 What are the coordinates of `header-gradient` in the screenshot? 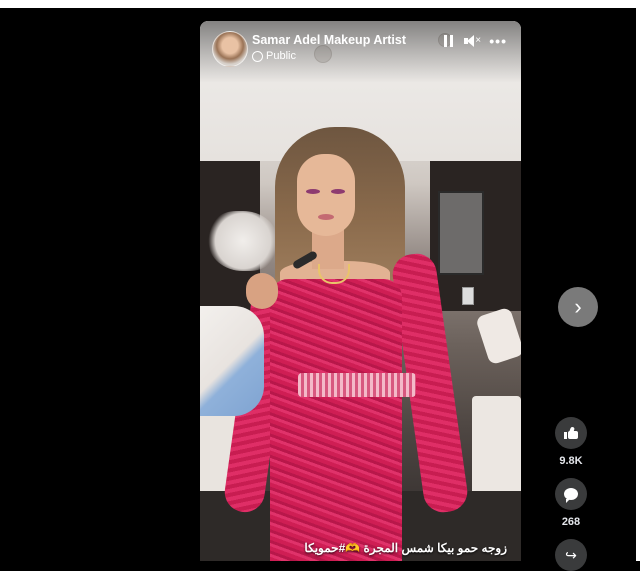 It's located at (360, 52).